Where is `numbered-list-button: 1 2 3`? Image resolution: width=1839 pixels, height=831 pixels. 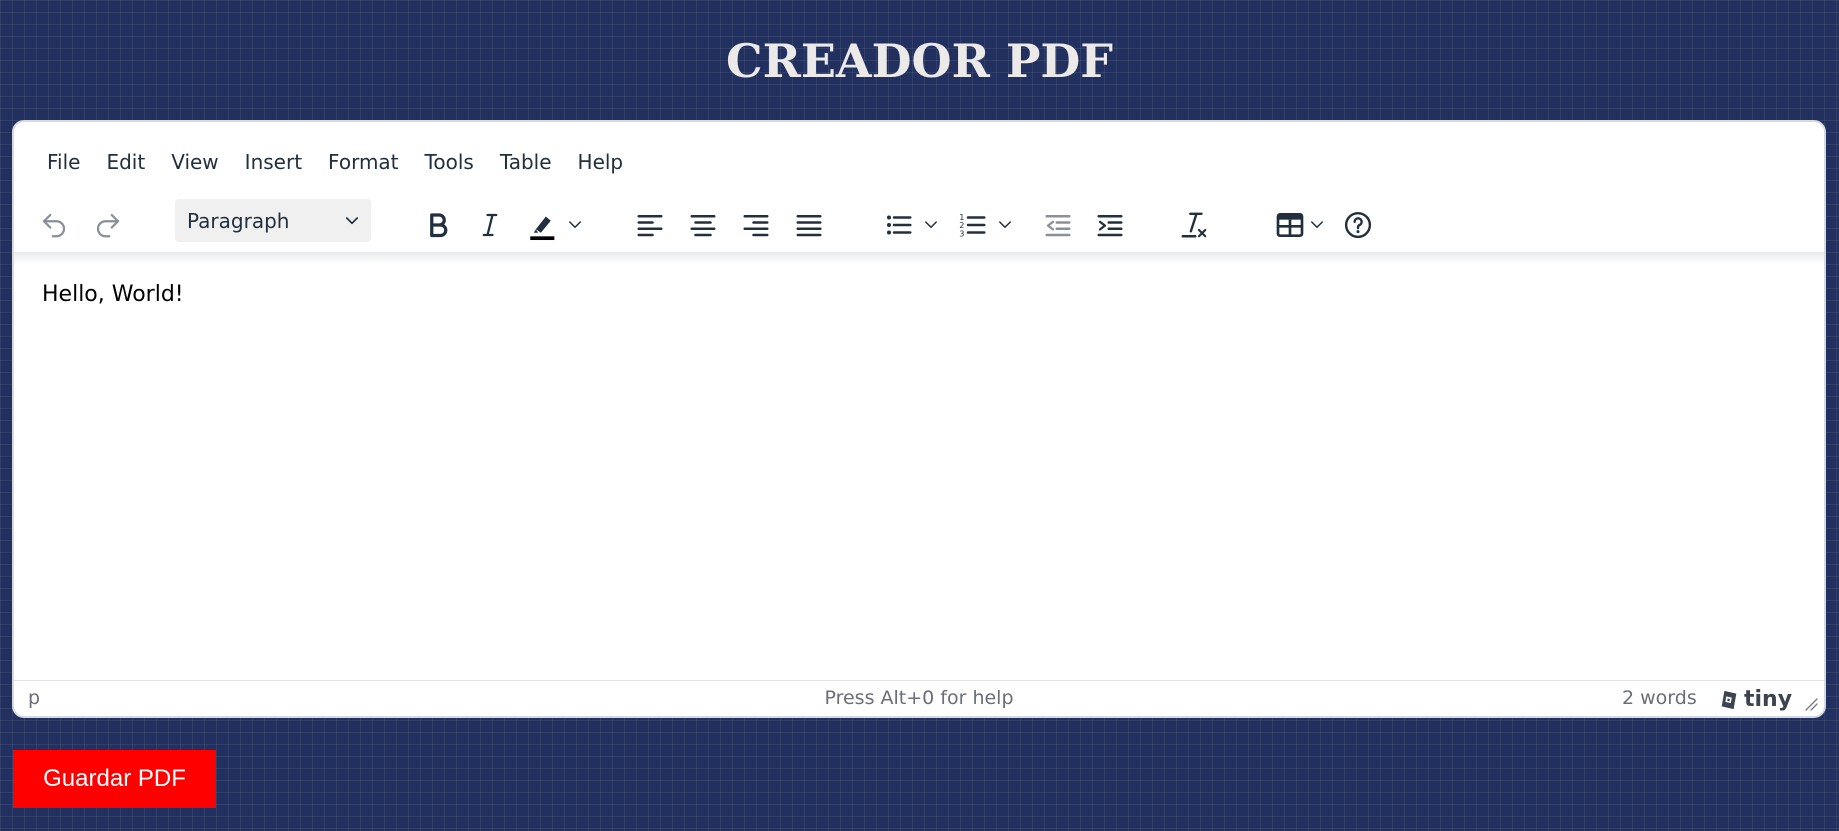
numbered-list-button: 1 2 3 is located at coordinates (986, 225).